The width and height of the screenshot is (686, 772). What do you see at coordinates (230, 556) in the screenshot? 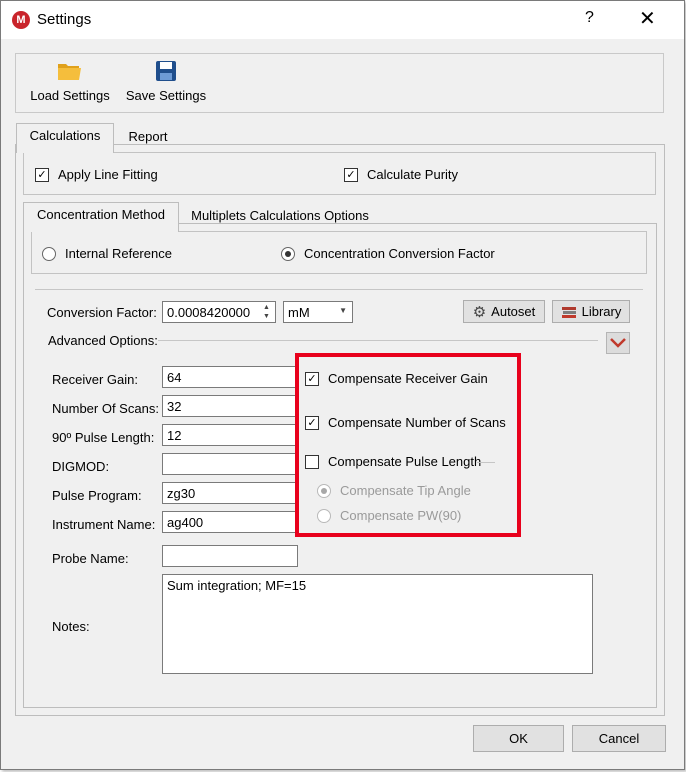
I see `probe-name-input` at bounding box center [230, 556].